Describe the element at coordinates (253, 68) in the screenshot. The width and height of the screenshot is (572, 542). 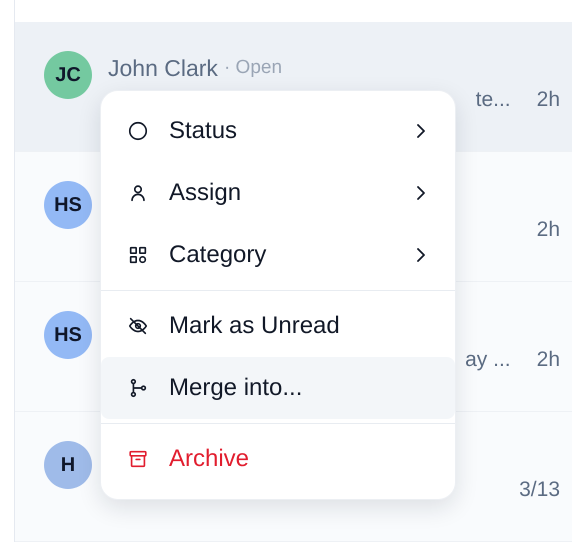
I see `status-text: · Open` at that location.